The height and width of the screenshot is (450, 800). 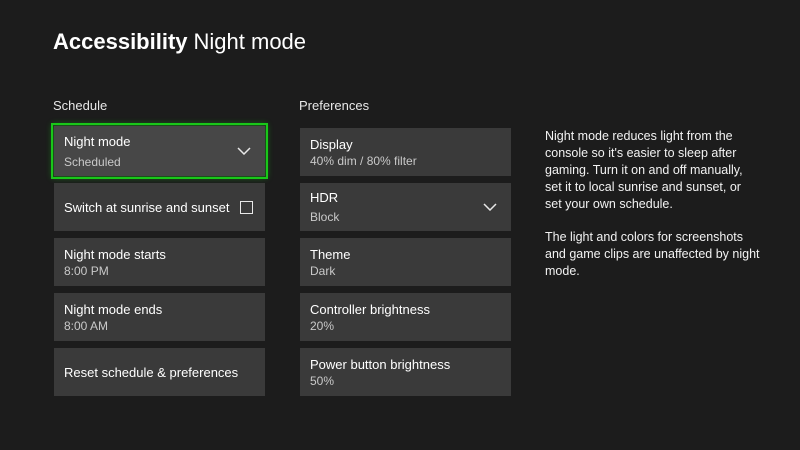 I want to click on sunrise-sunset-label: Switch at sunrise and sunset, so click(x=147, y=207).